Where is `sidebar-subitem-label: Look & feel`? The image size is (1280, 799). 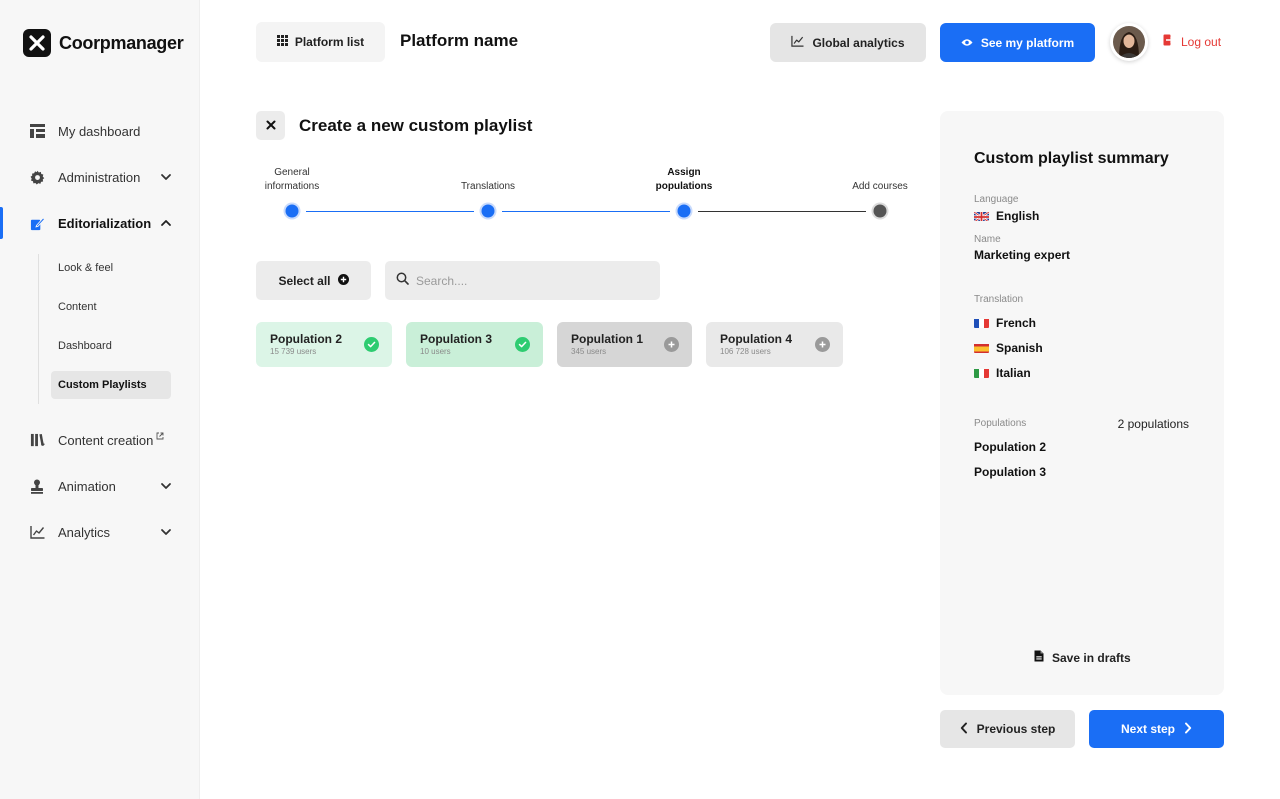
sidebar-subitem-label: Look & feel is located at coordinates (86, 268).